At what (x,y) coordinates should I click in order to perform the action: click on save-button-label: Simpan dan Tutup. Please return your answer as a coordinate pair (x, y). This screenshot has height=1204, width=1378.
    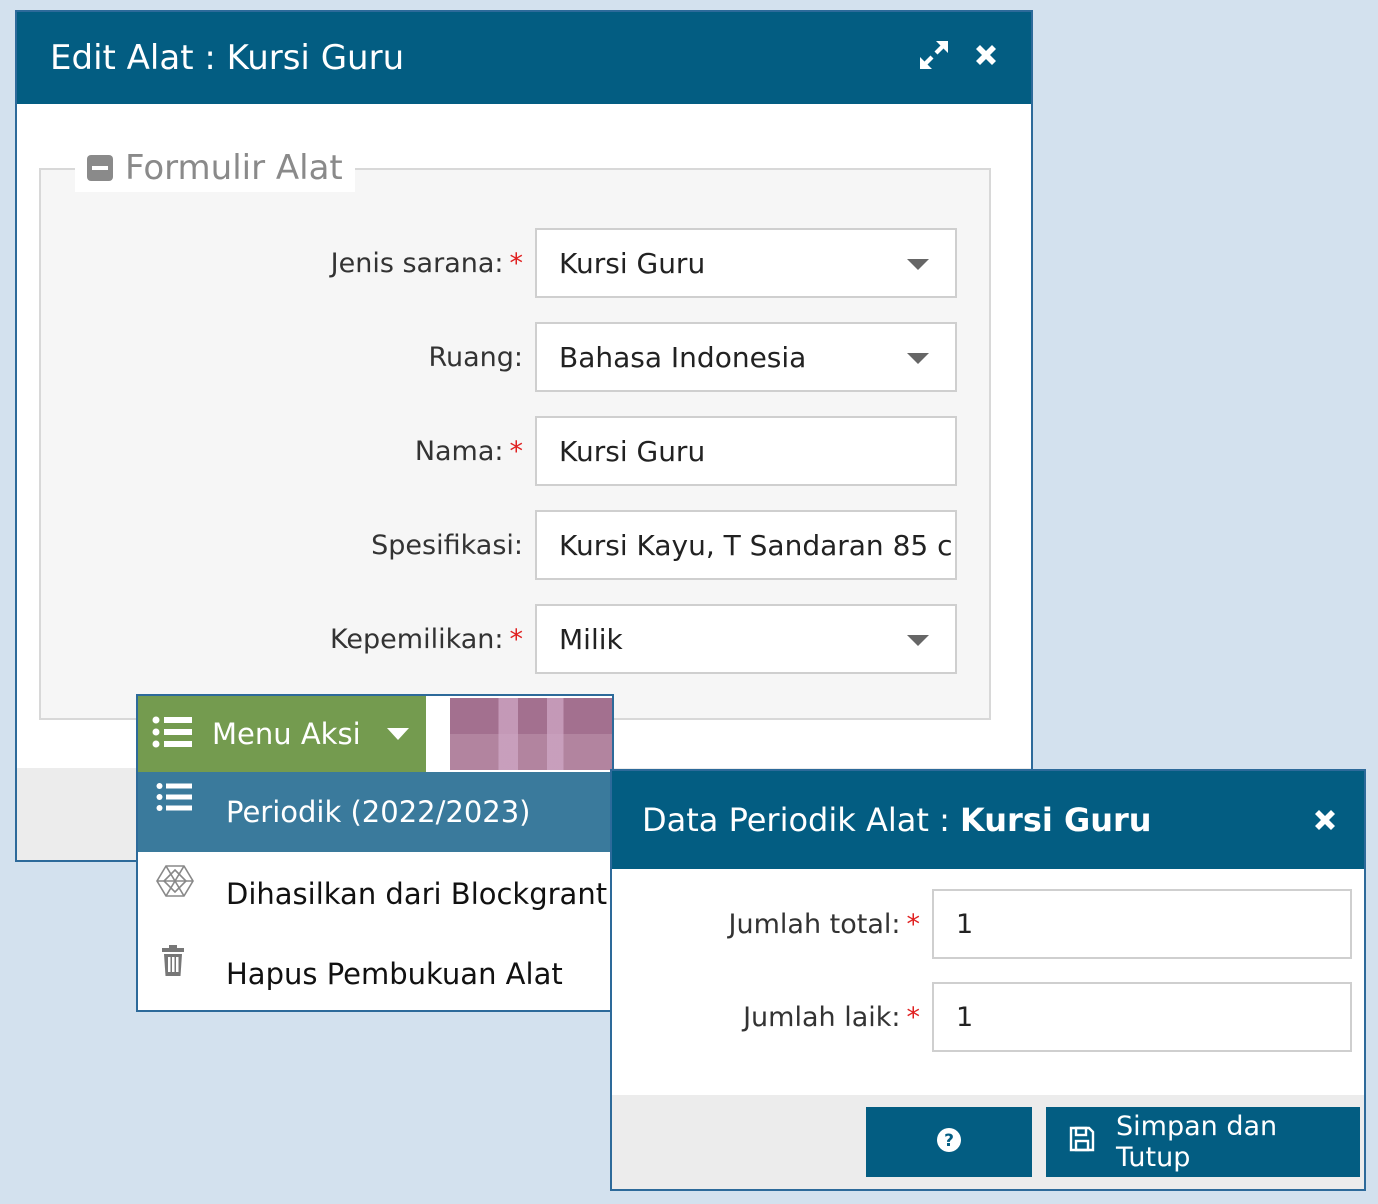
    Looking at the image, I should click on (1197, 1142).